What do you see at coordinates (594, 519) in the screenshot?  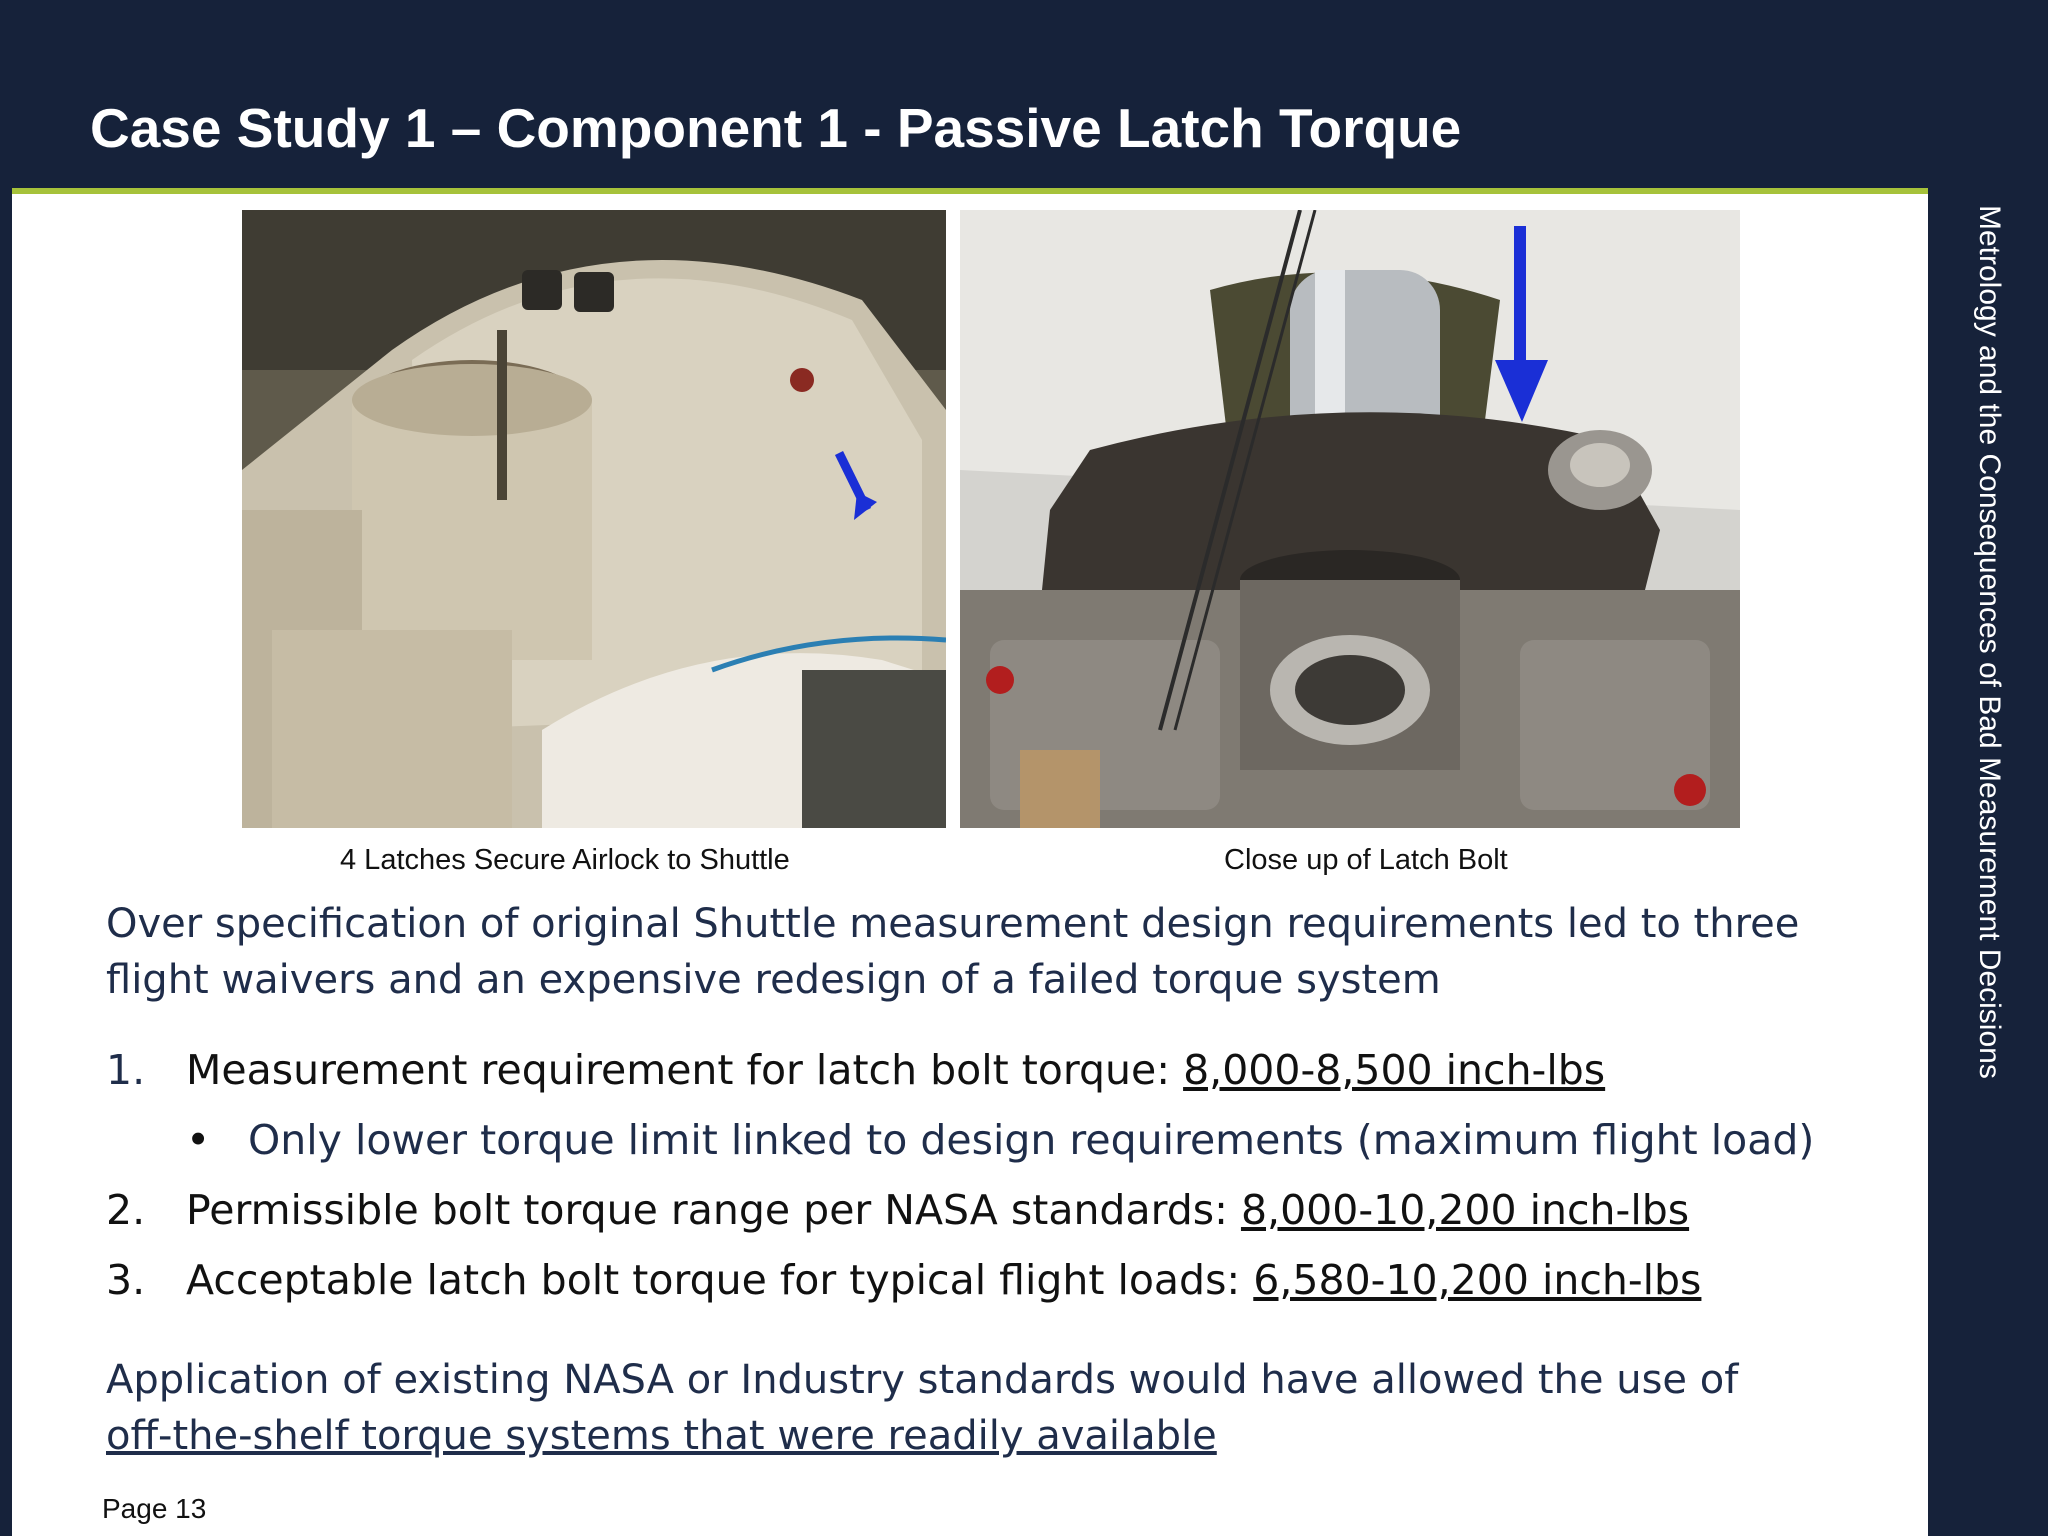 I see `airlock-photo` at bounding box center [594, 519].